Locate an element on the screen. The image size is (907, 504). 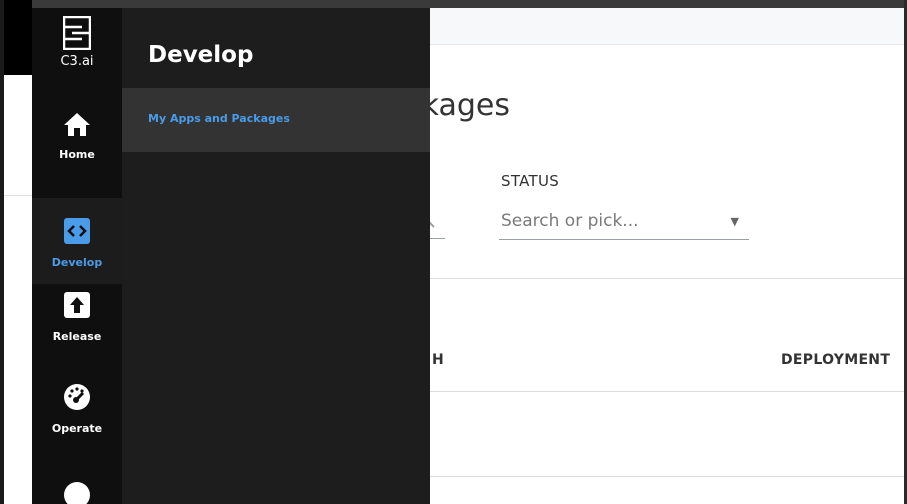
nav-item-more is located at coordinates (77, 491).